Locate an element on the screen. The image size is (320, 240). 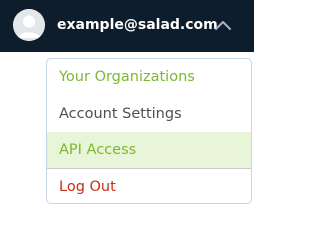
menu-item-api-access: API Access is located at coordinates (149, 150).